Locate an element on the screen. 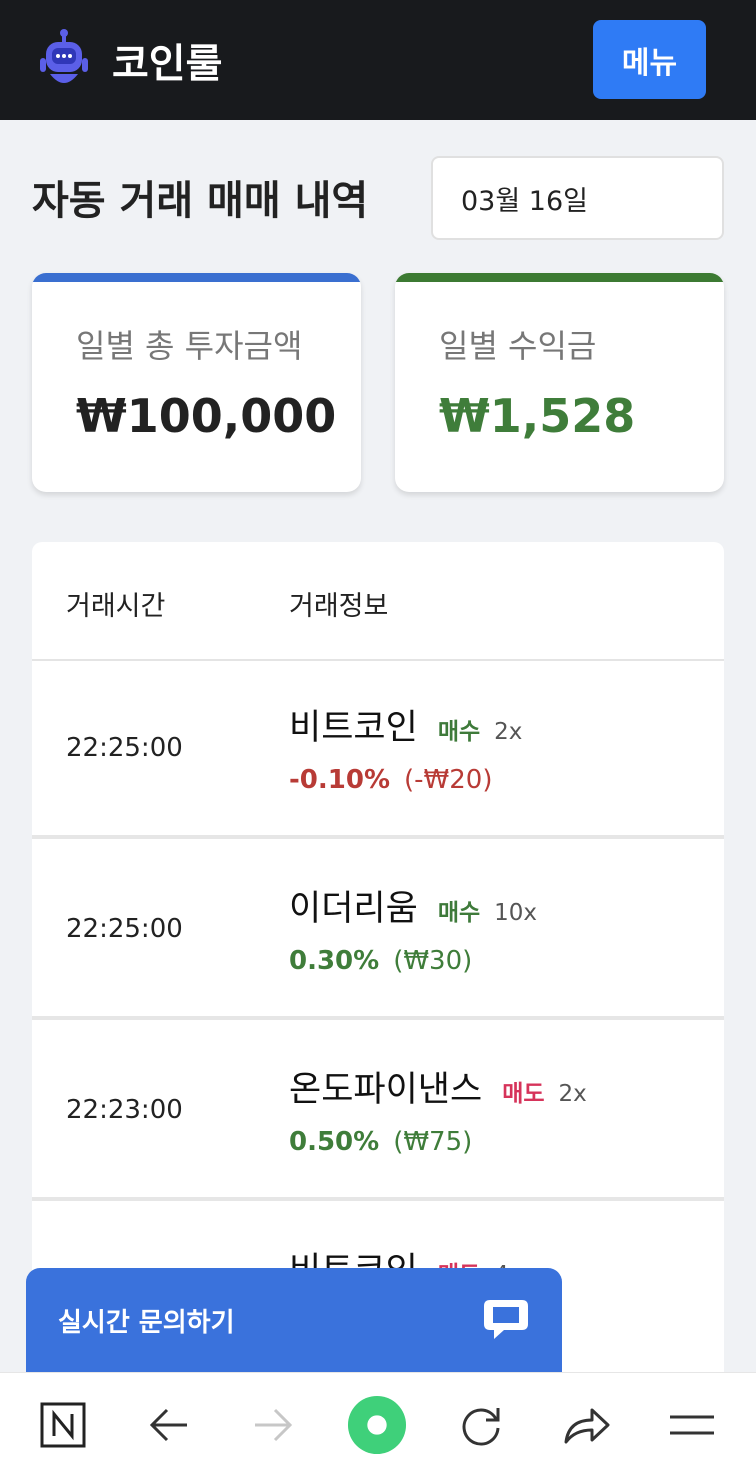  share-icon is located at coordinates (587, 1425).